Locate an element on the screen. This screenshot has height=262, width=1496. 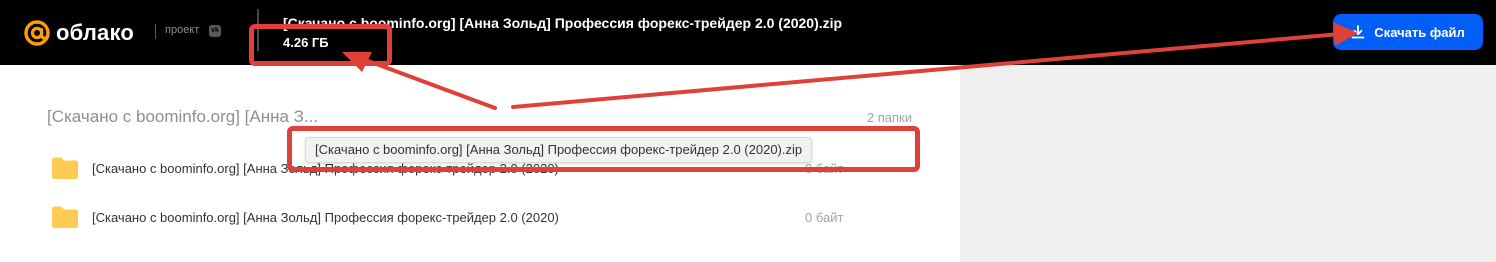
download-file-button: Скачать файл is located at coordinates (1408, 32).